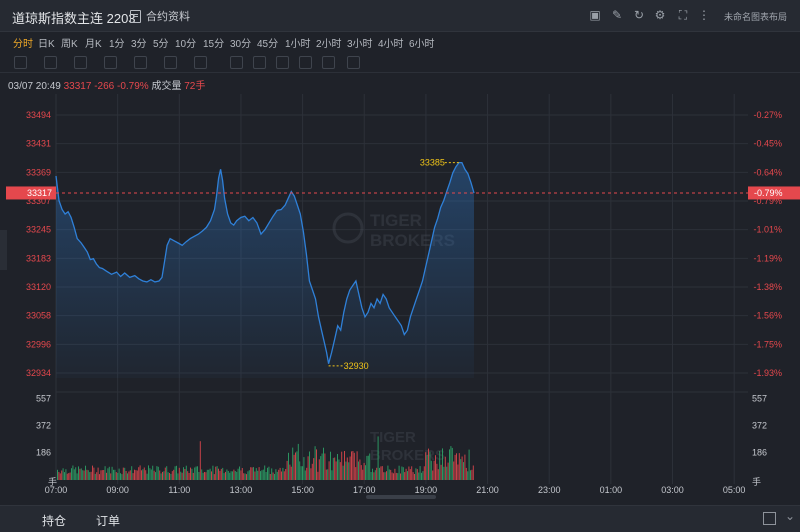  What do you see at coordinates (69, 42) in the screenshot?
I see `period-tab-week: 周K` at bounding box center [69, 42].